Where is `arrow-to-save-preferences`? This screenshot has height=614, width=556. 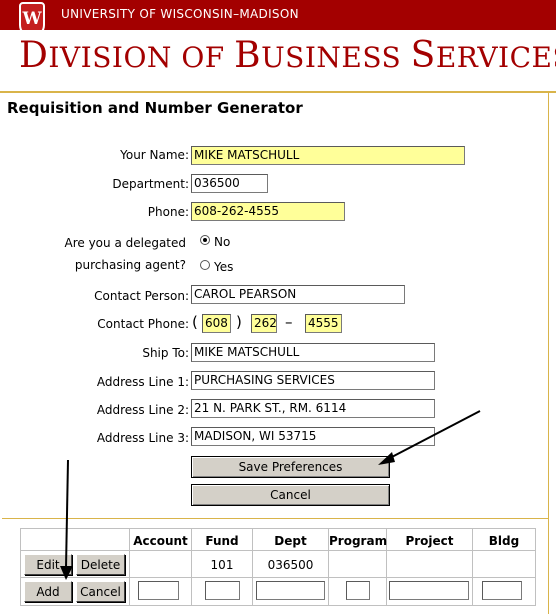 arrow-to-save-preferences is located at coordinates (434, 435).